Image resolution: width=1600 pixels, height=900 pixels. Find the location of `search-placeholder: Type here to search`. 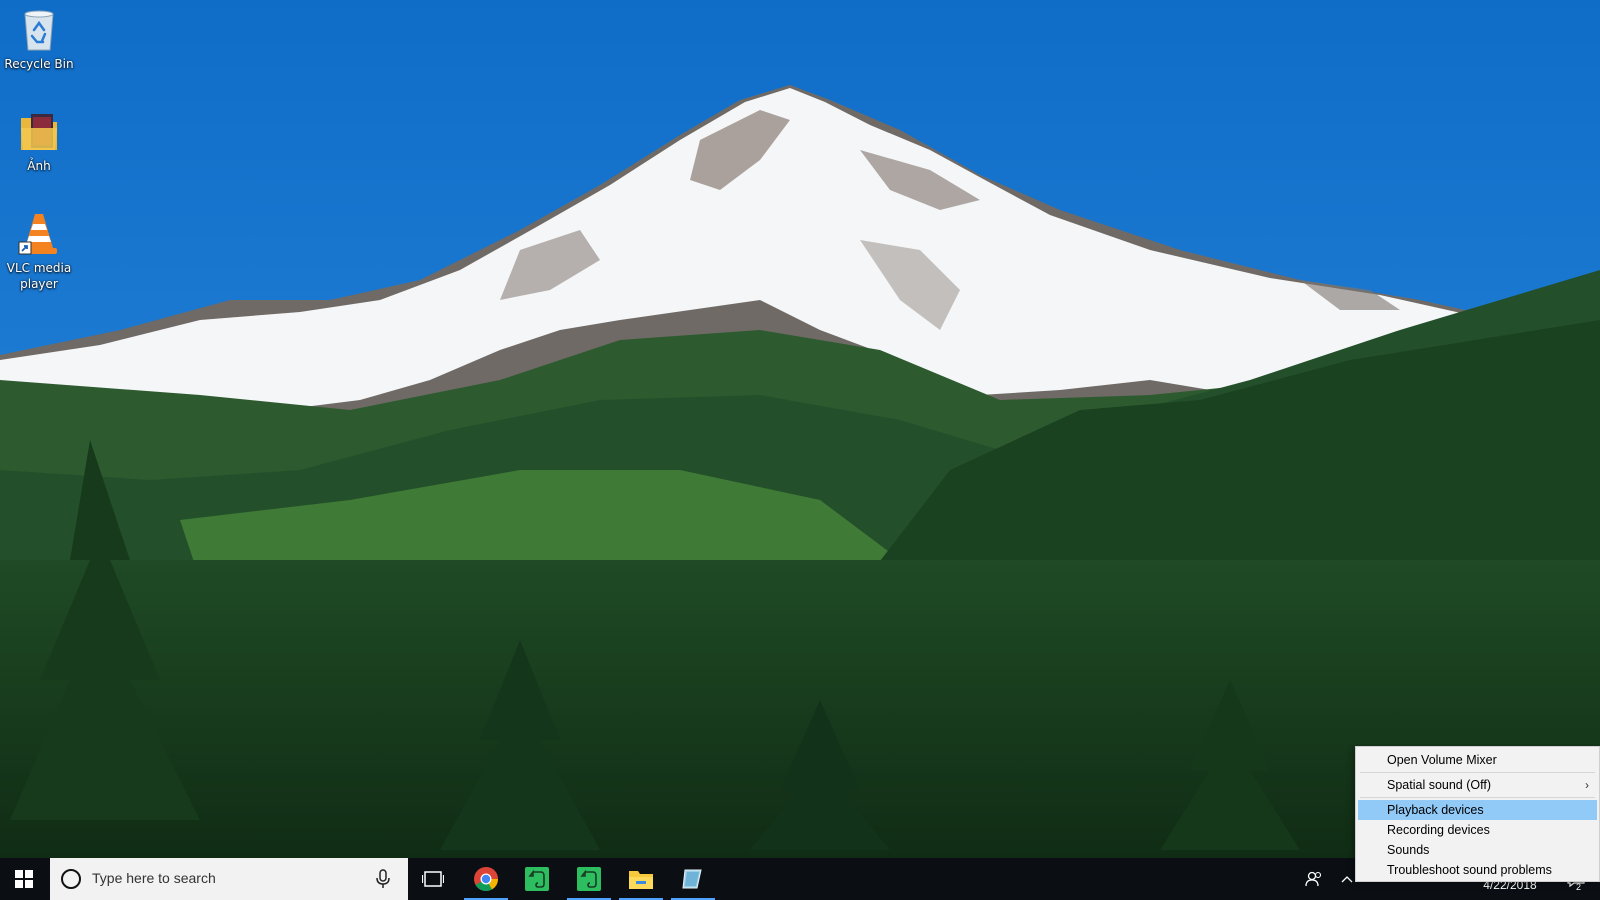

search-placeholder: Type here to search is located at coordinates (154, 878).